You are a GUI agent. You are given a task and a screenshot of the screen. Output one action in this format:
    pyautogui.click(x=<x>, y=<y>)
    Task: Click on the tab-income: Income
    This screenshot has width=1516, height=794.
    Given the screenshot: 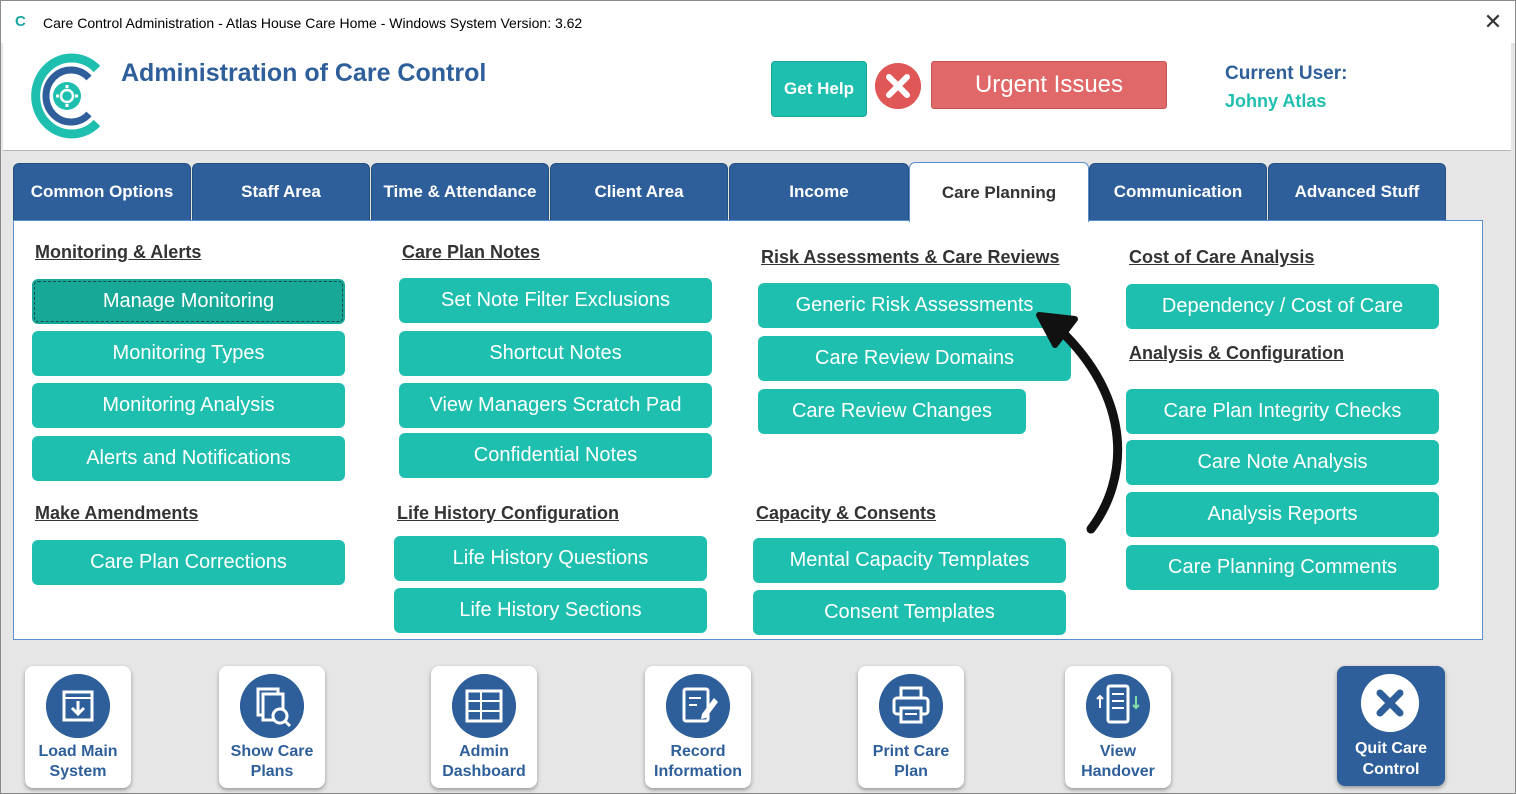 What is the action you would take?
    pyautogui.click(x=819, y=192)
    